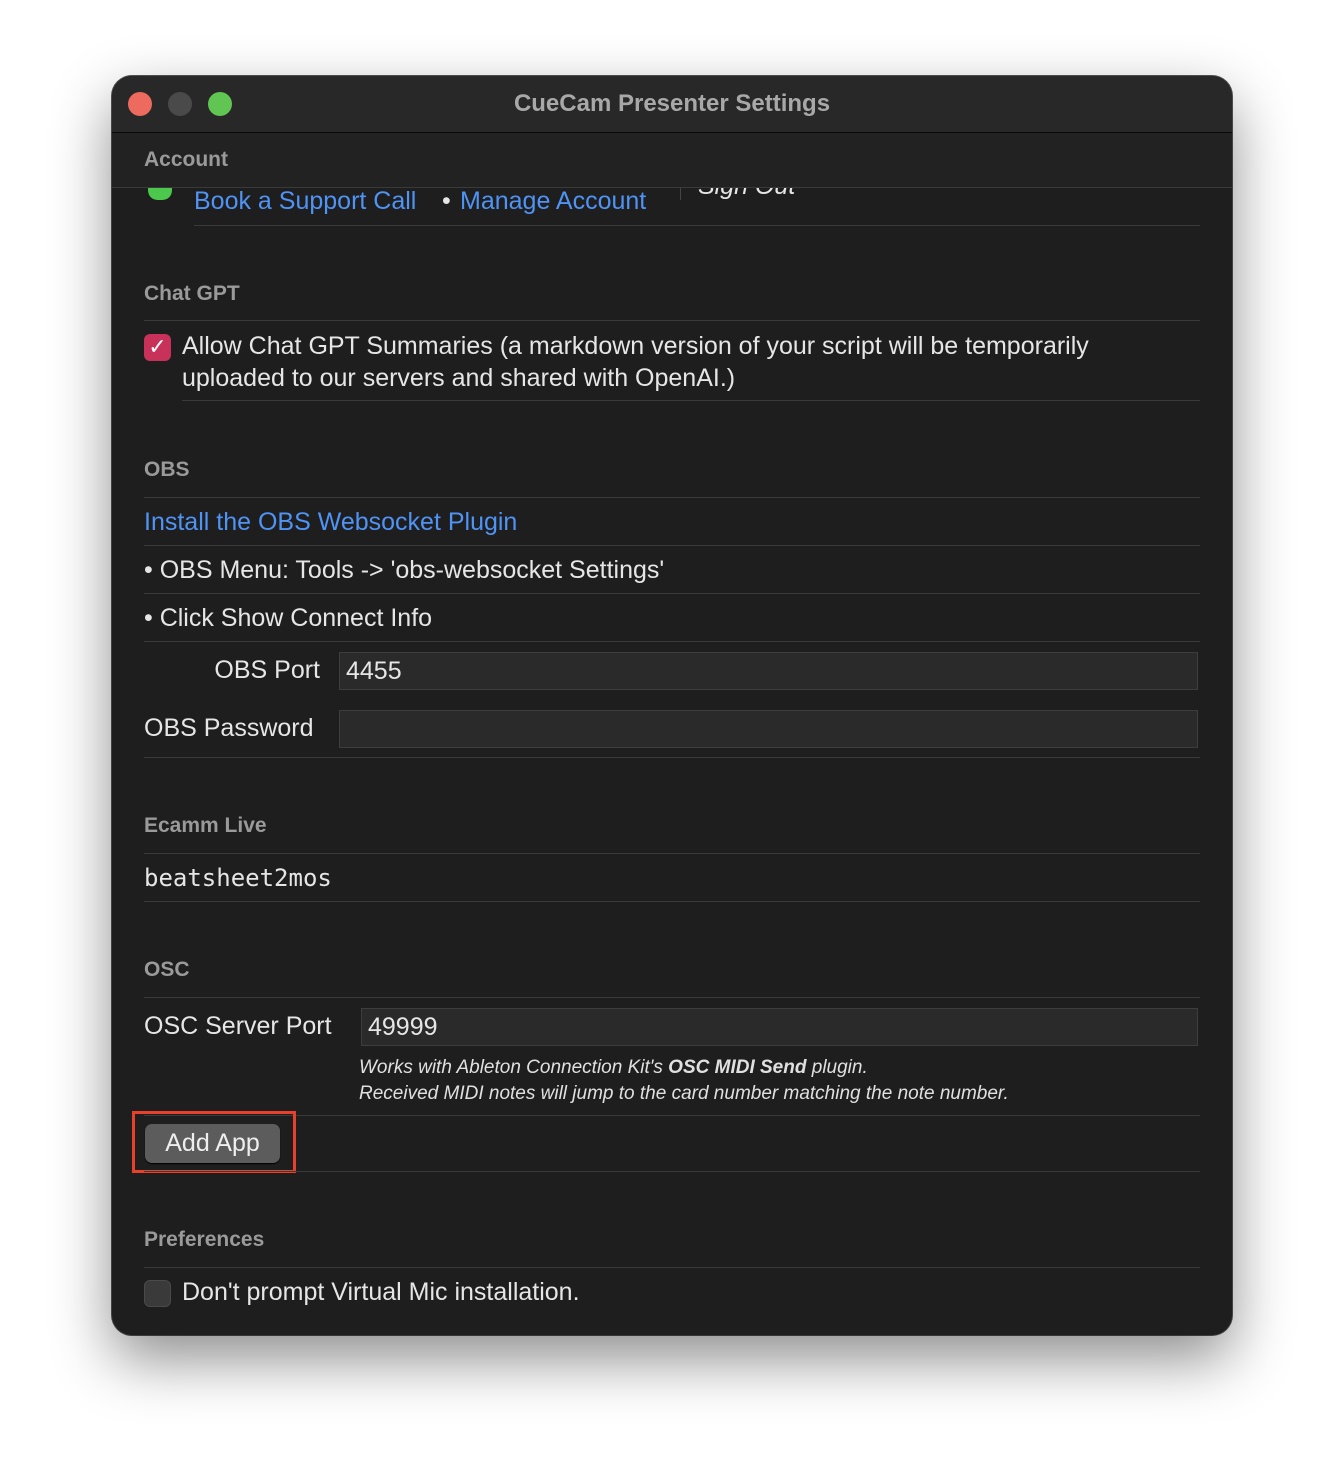 The width and height of the screenshot is (1344, 1484). I want to click on window-title: CueCam Presenter Settings, so click(672, 103).